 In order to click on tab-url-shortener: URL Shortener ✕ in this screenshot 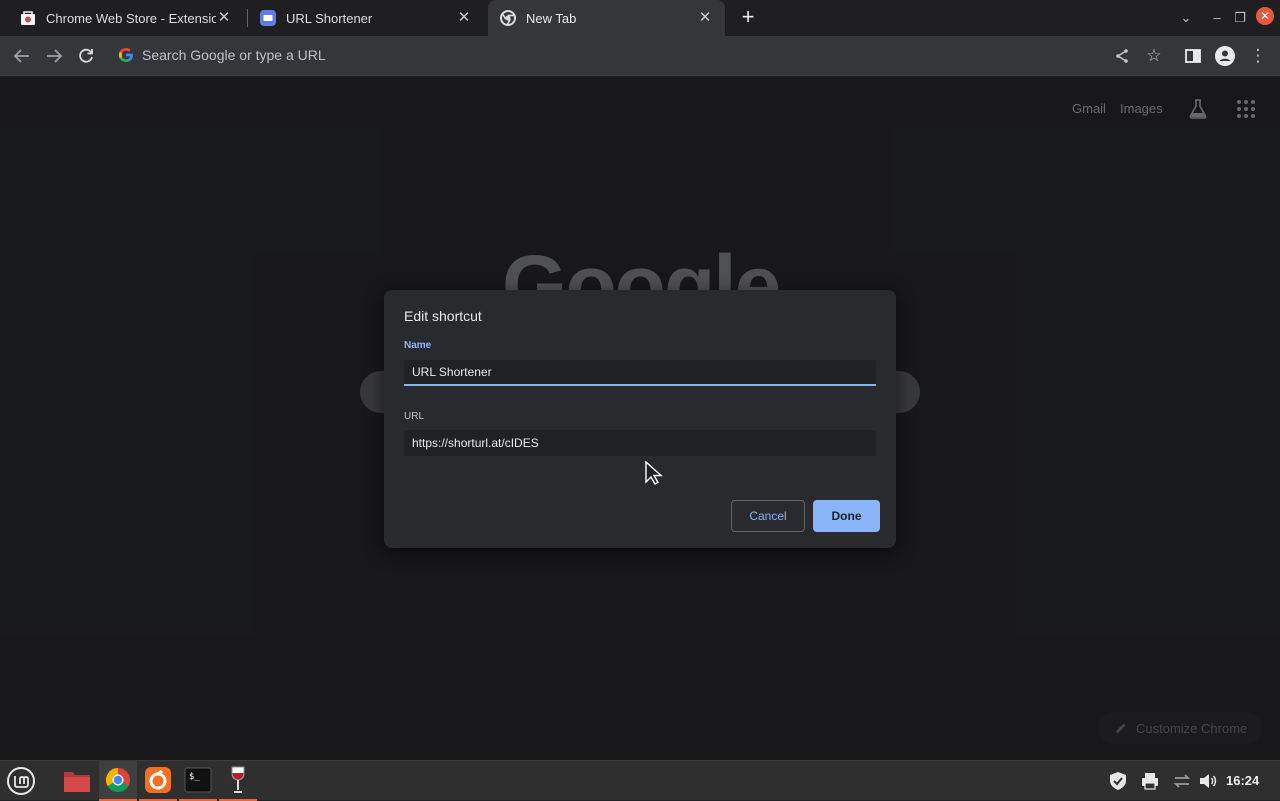, I will do `click(366, 18)`.